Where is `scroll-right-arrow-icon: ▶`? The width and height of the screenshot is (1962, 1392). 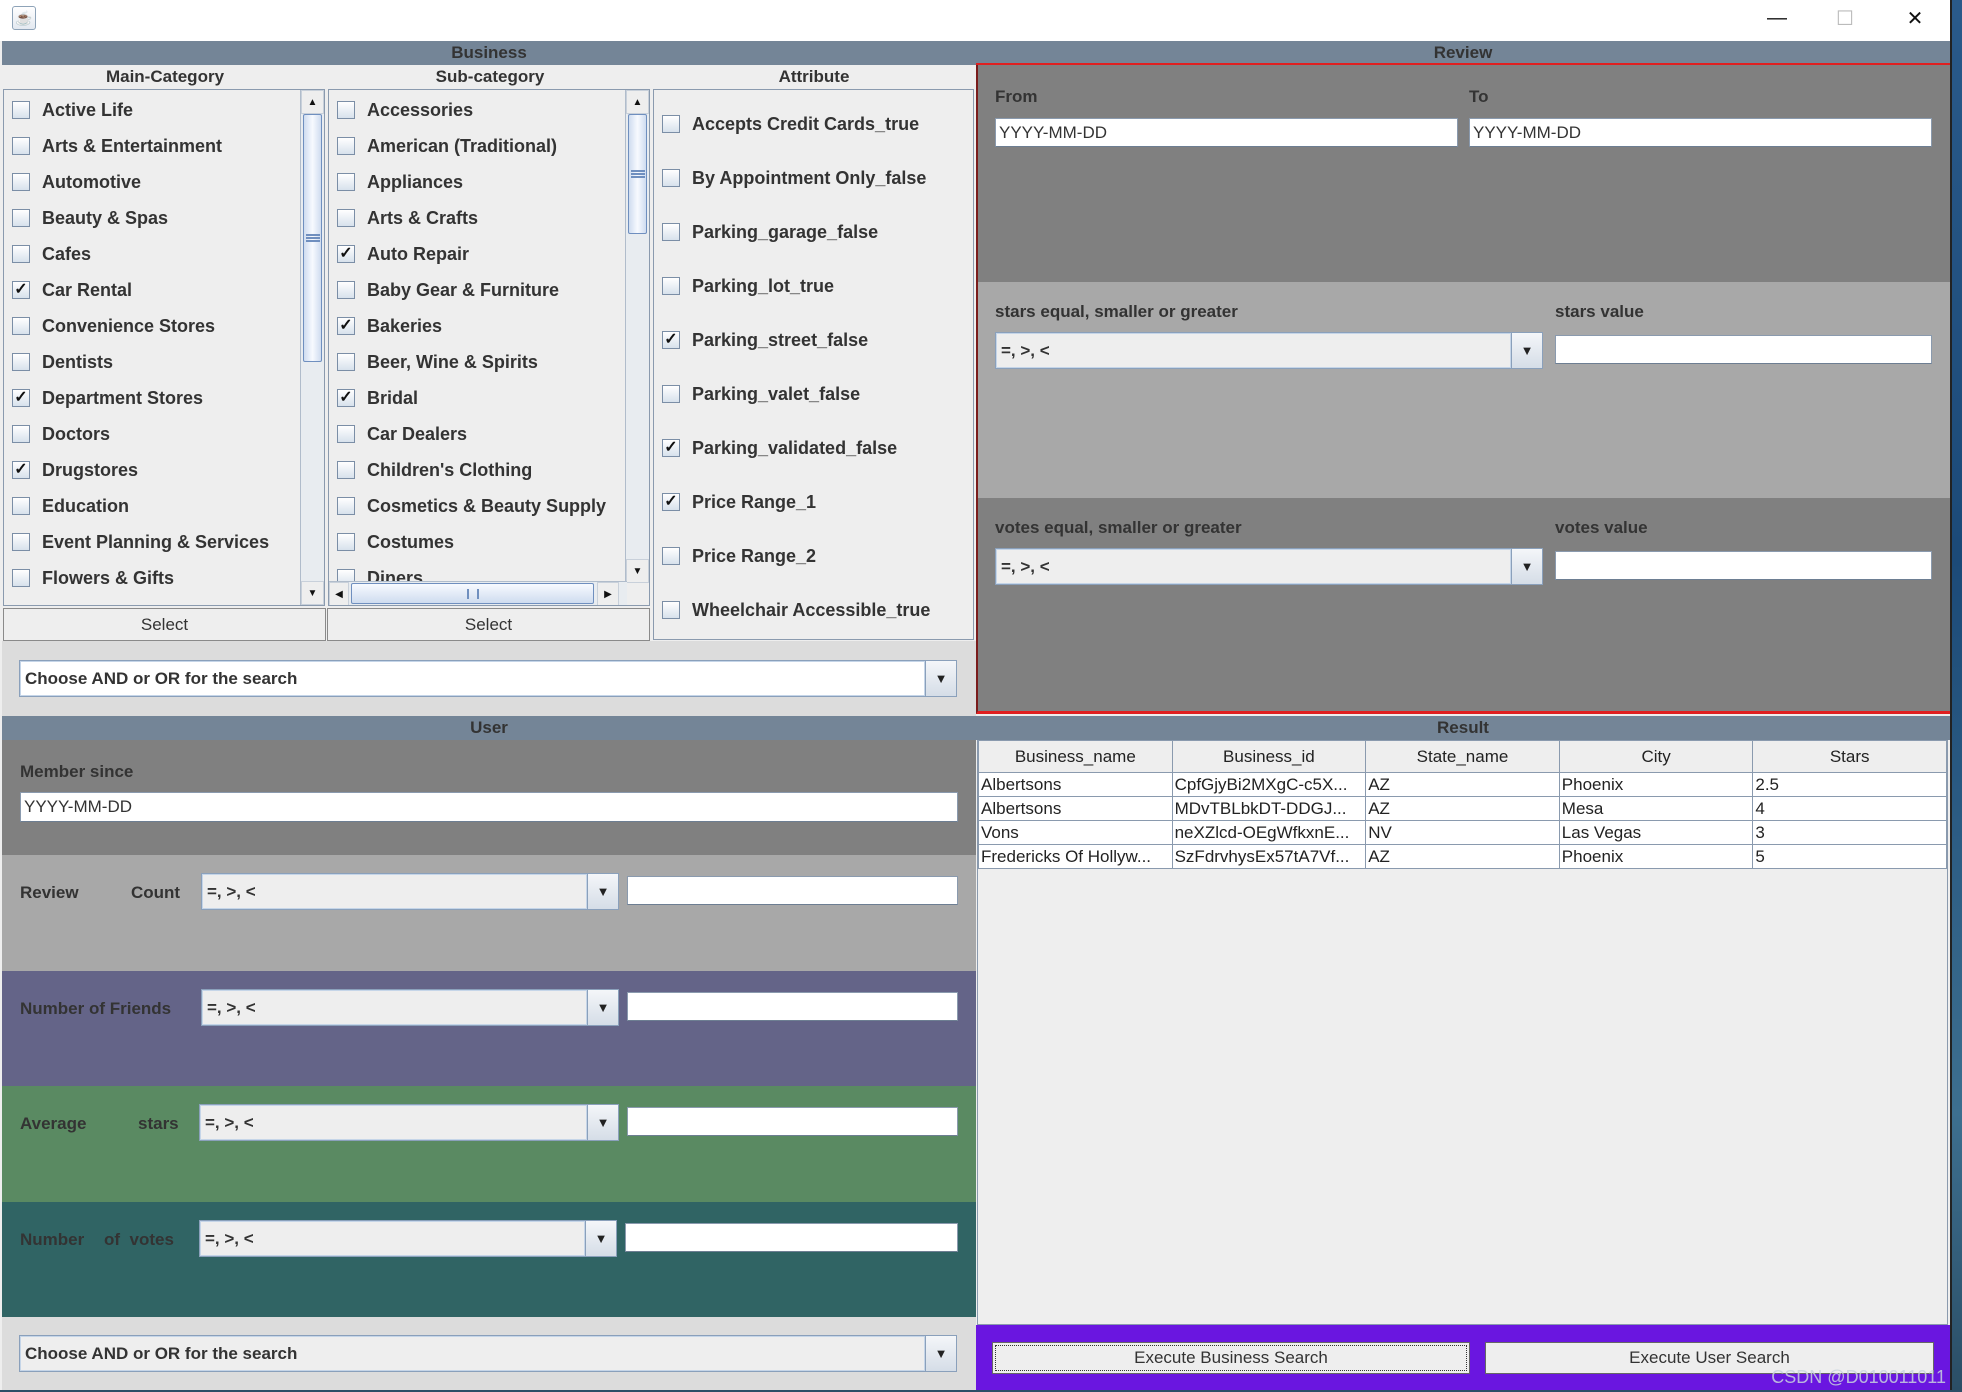 scroll-right-arrow-icon: ▶ is located at coordinates (608, 593).